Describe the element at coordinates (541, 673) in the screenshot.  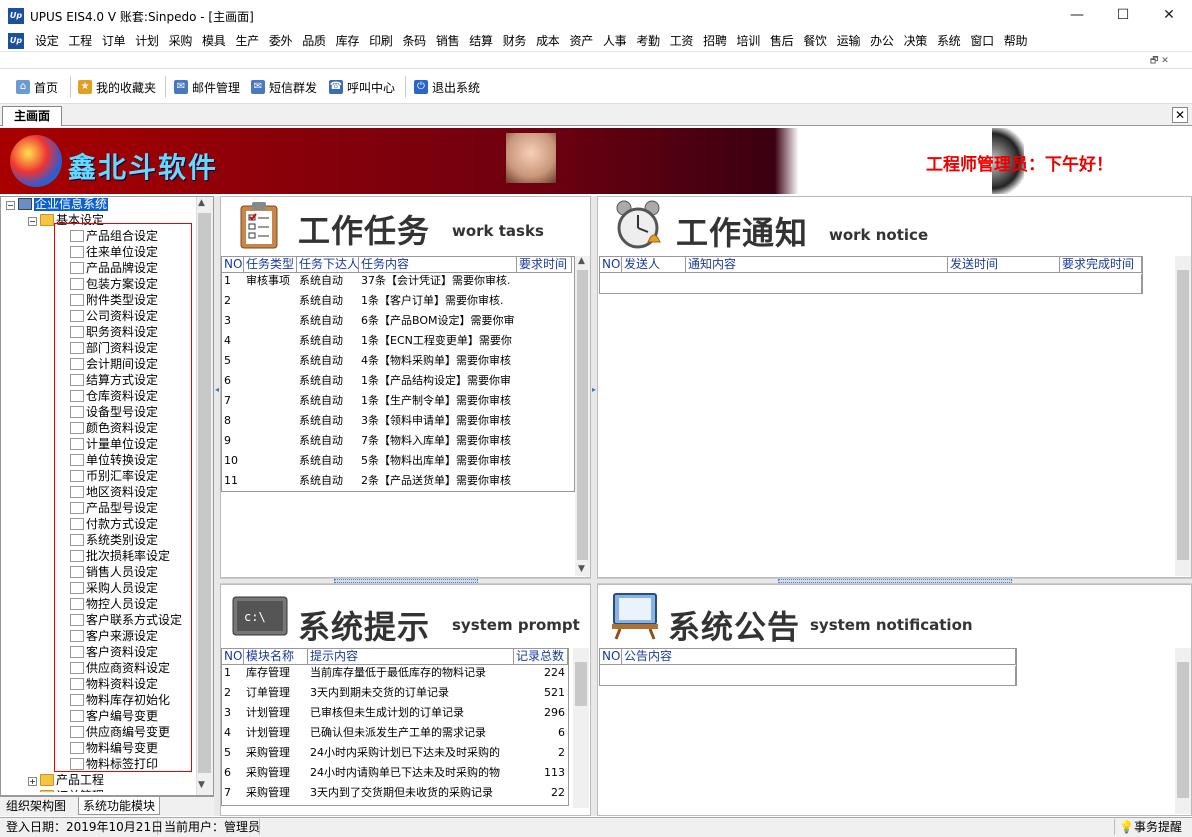
I see `table-cell: 224` at that location.